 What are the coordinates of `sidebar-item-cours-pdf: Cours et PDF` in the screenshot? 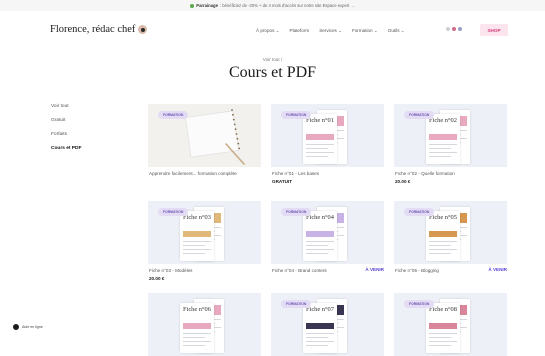 It's located at (66, 153).